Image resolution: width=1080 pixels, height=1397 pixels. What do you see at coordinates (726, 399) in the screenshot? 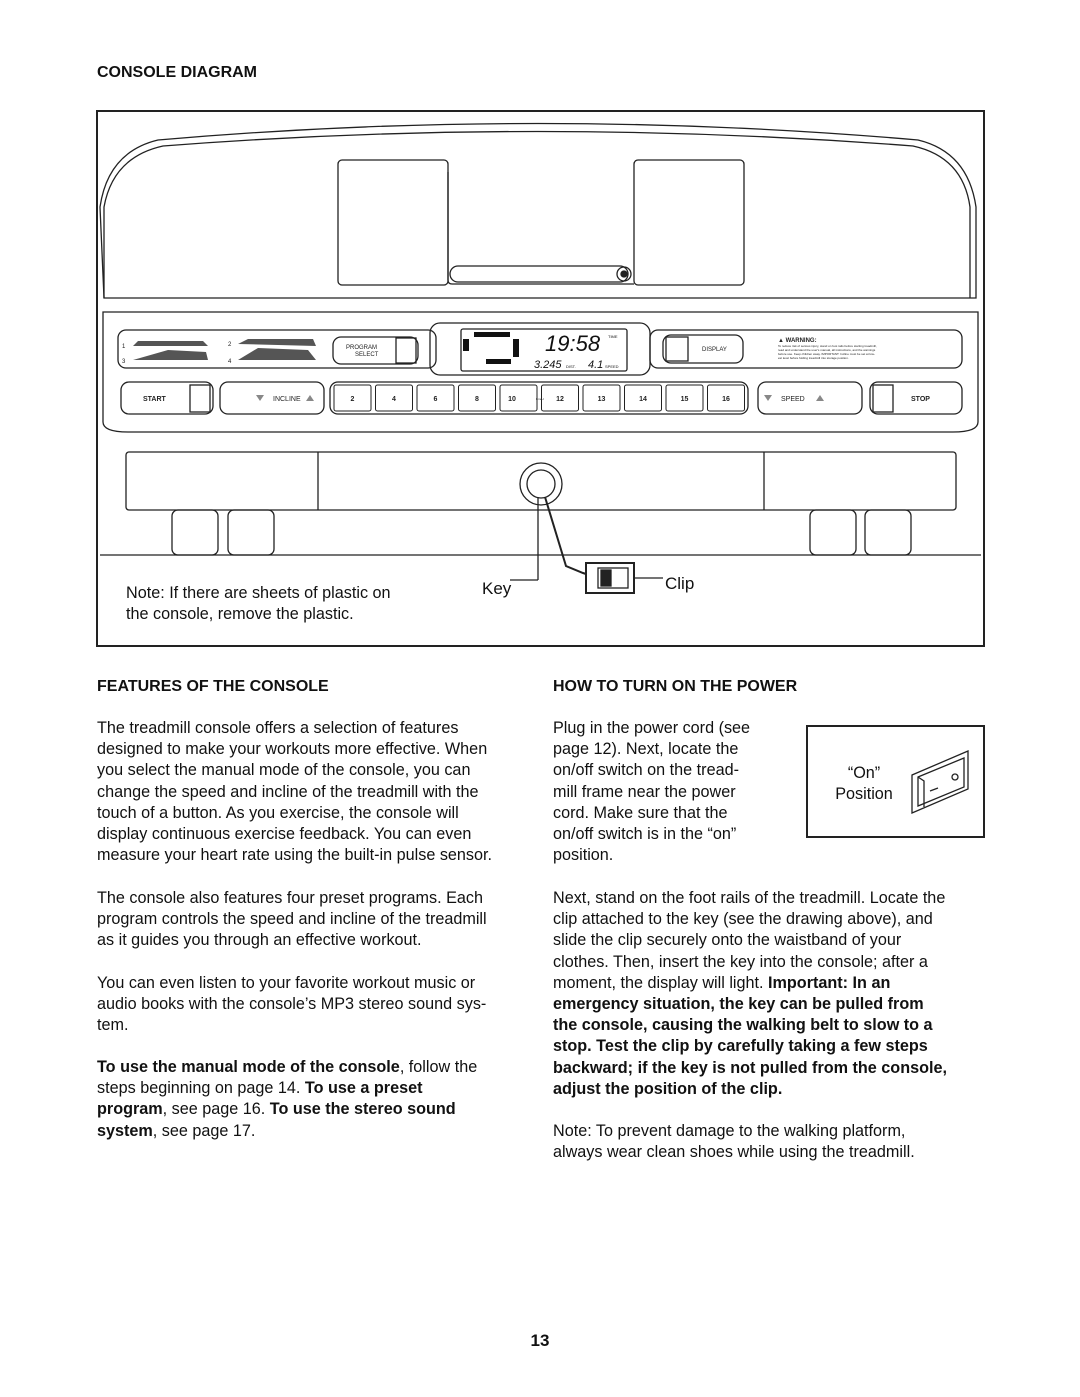
I see `speed-key-label: 16` at bounding box center [726, 399].